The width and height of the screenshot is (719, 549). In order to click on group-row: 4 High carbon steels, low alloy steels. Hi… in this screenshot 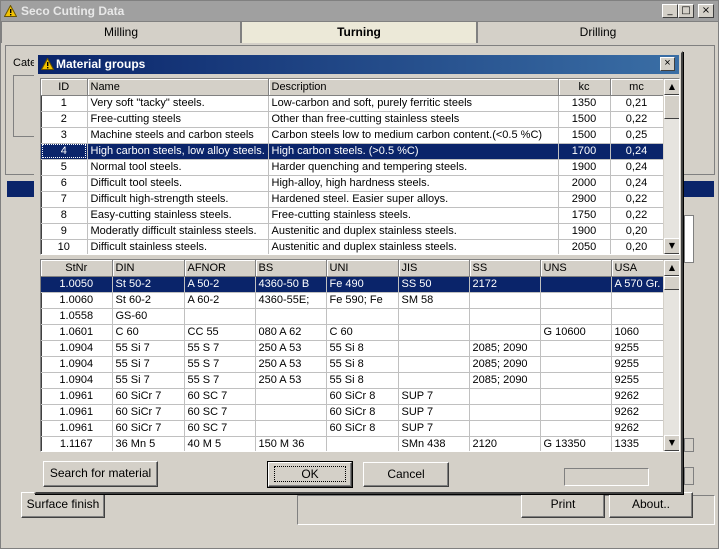, I will do `click(352, 151)`.